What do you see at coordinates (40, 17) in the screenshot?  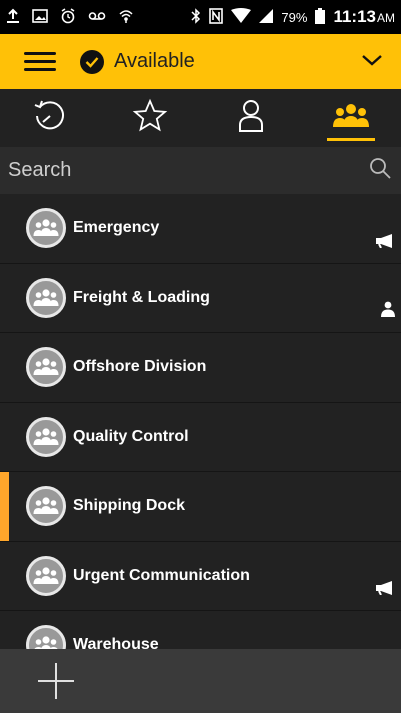 I see `image-icon` at bounding box center [40, 17].